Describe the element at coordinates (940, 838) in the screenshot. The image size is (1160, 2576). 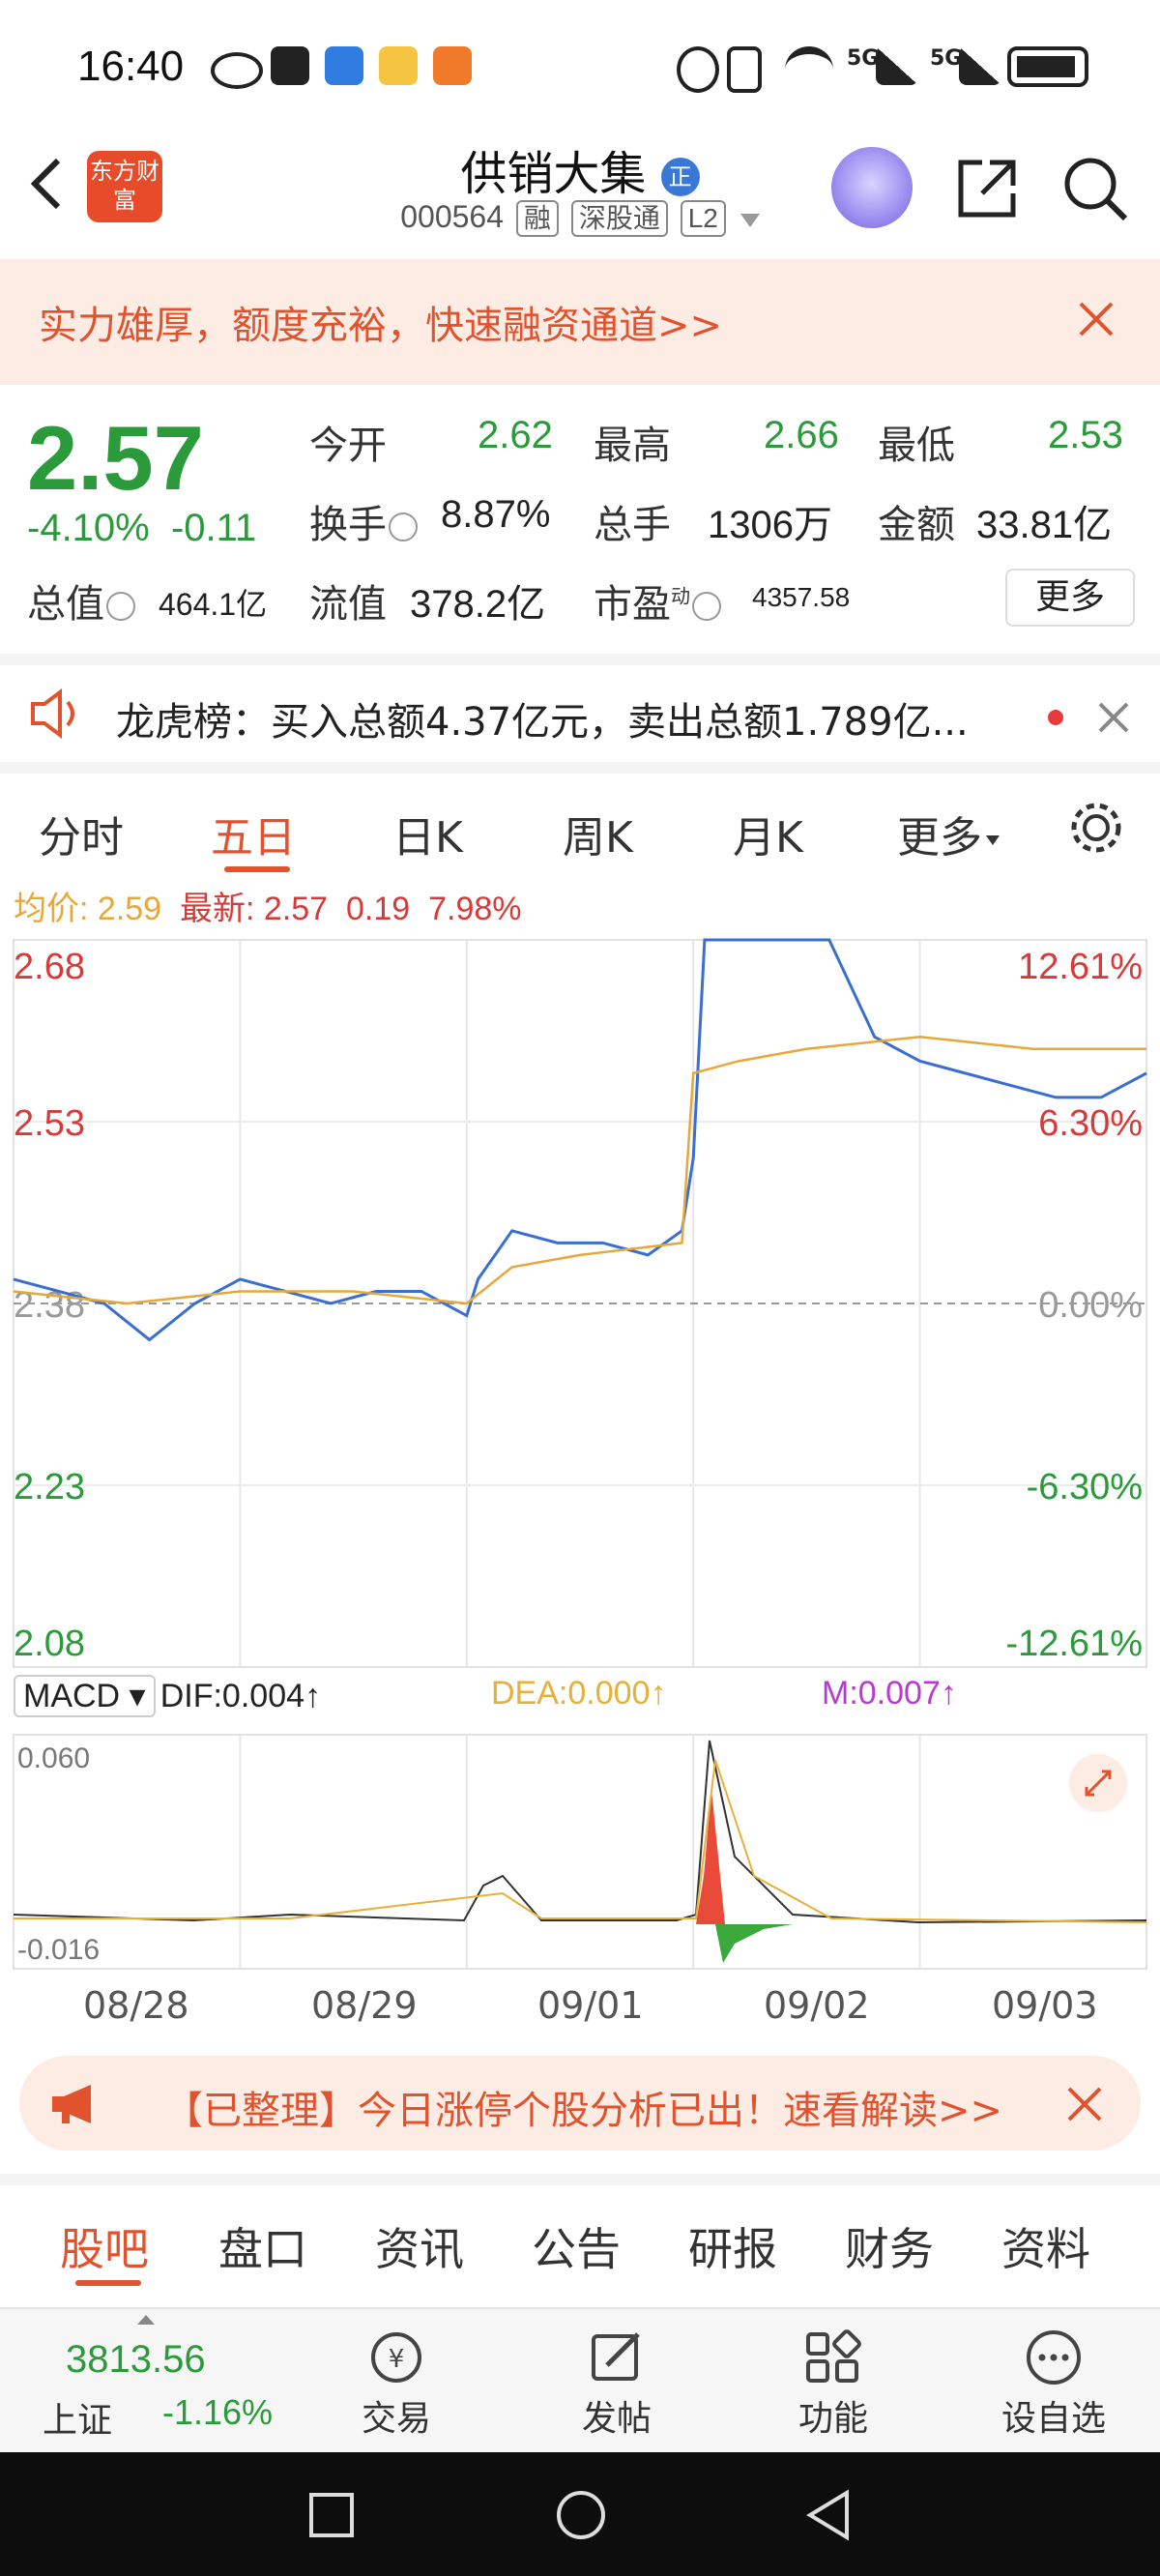
I see `tab-more-label: 更多` at that location.